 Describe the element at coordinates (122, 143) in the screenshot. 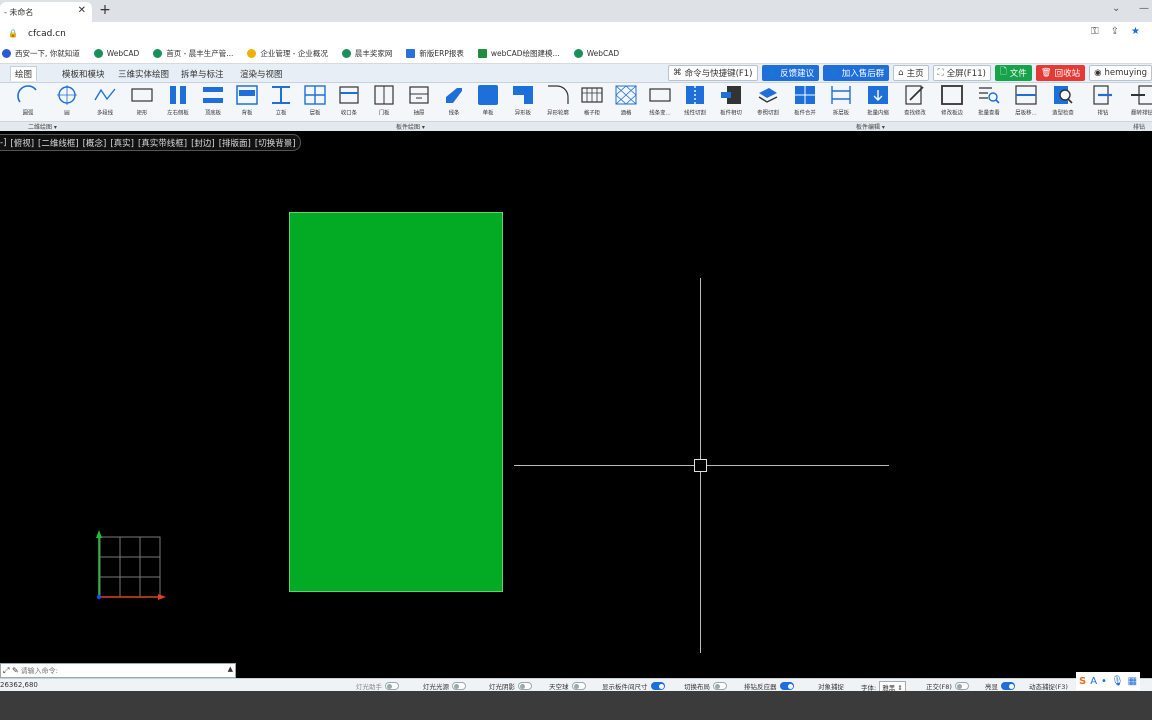

I see `view-realistic: [真实]` at that location.